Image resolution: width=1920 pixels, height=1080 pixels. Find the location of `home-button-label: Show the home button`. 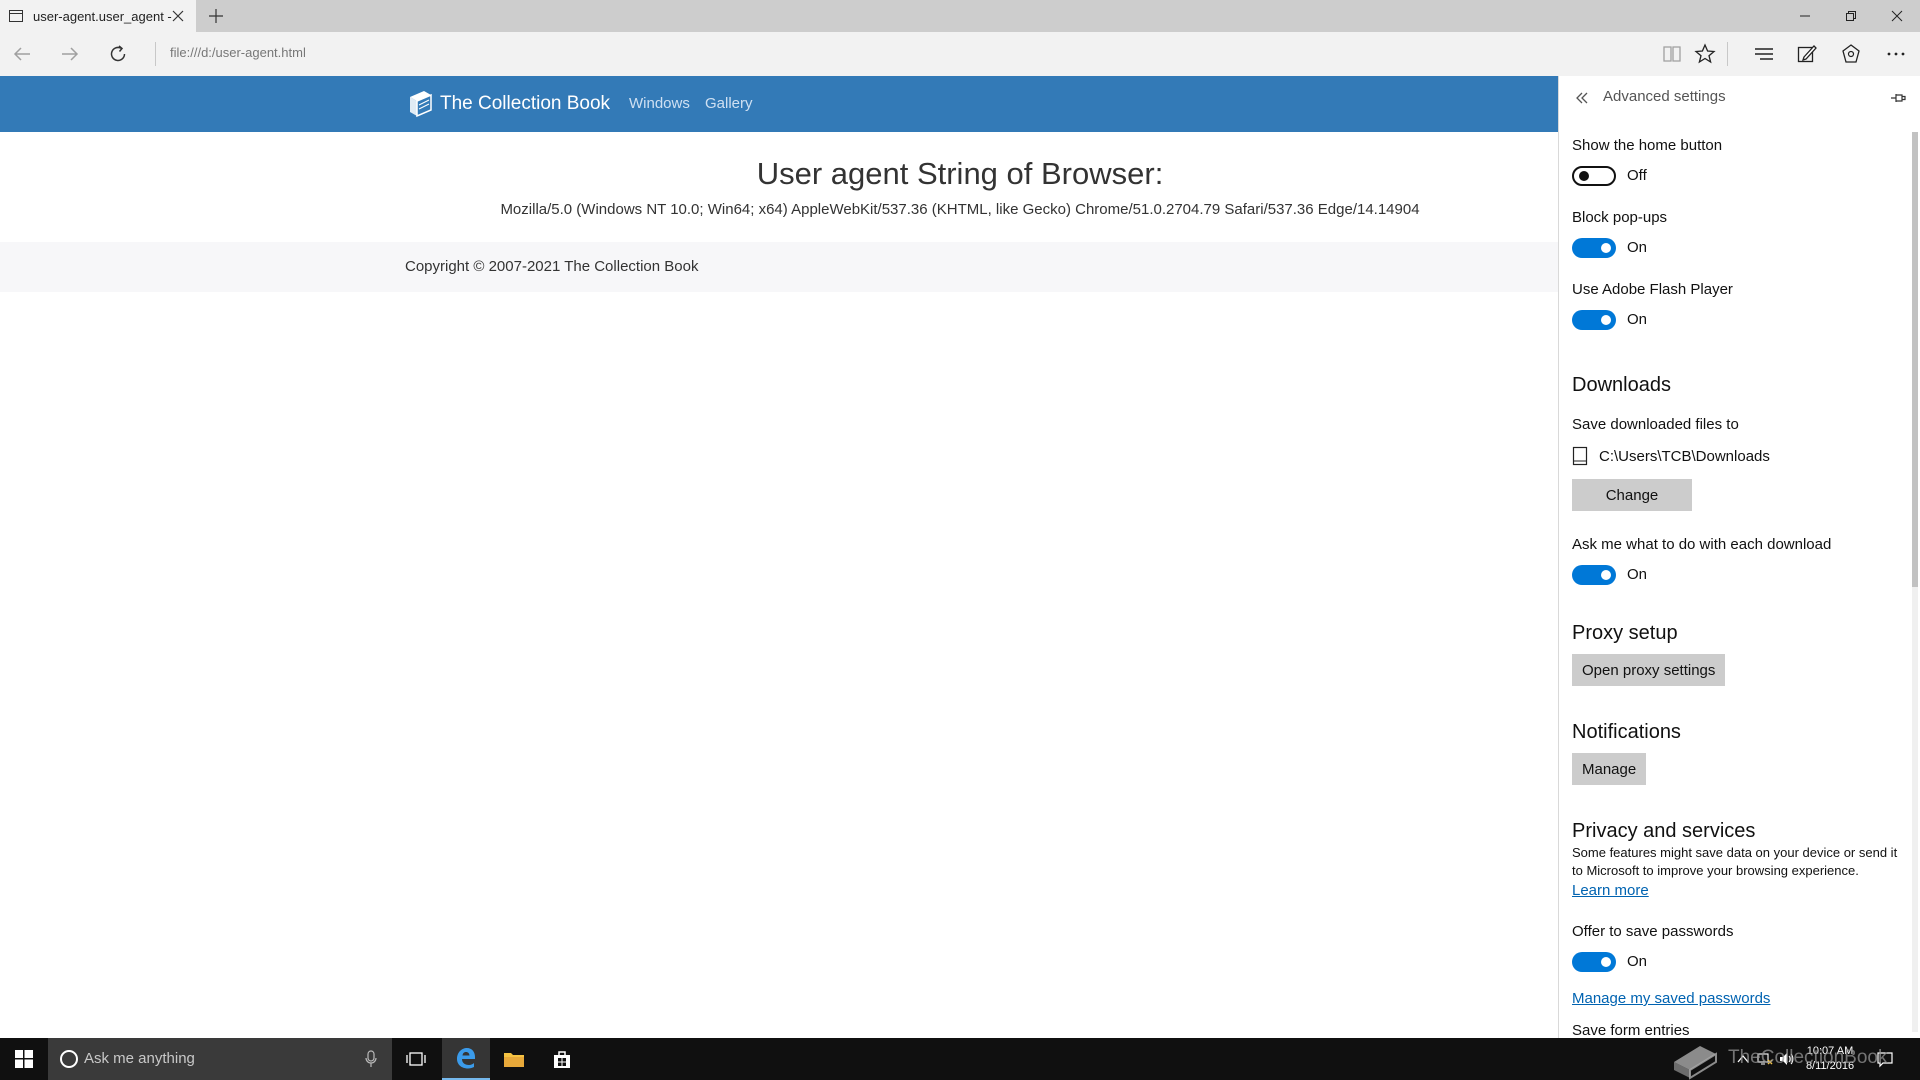

home-button-label: Show the home button is located at coordinates (1647, 145).